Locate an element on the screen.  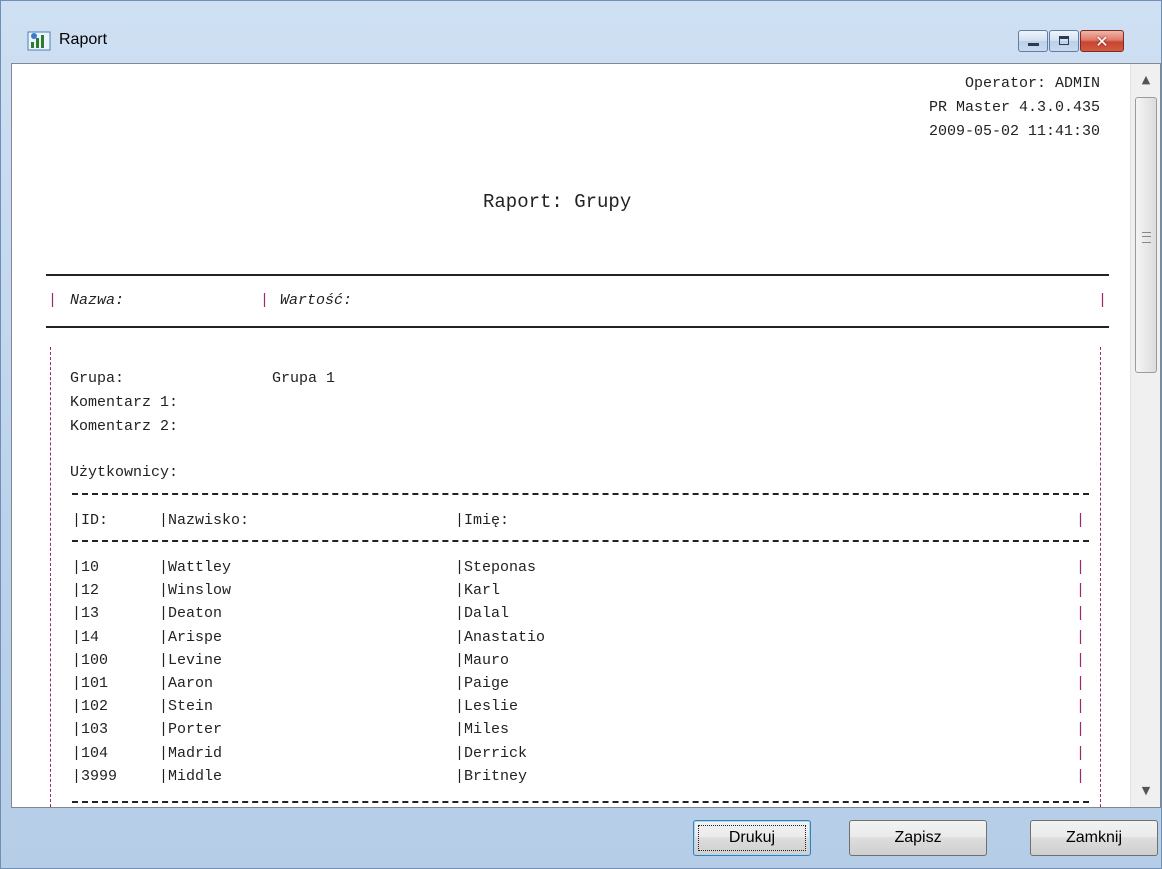
user-id-cell-value: 12 is located at coordinates (90, 590).